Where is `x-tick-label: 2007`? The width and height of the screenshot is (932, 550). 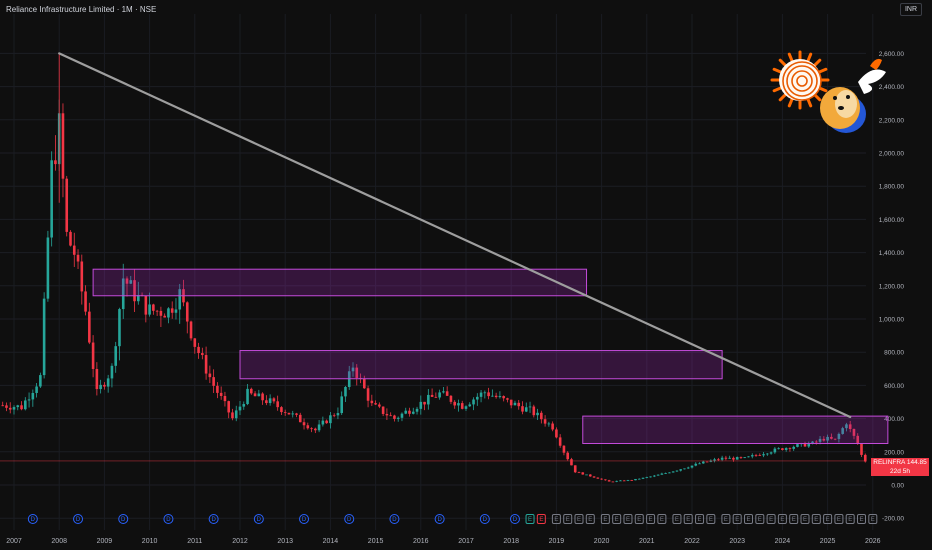
x-tick-label: 2007 is located at coordinates (14, 541).